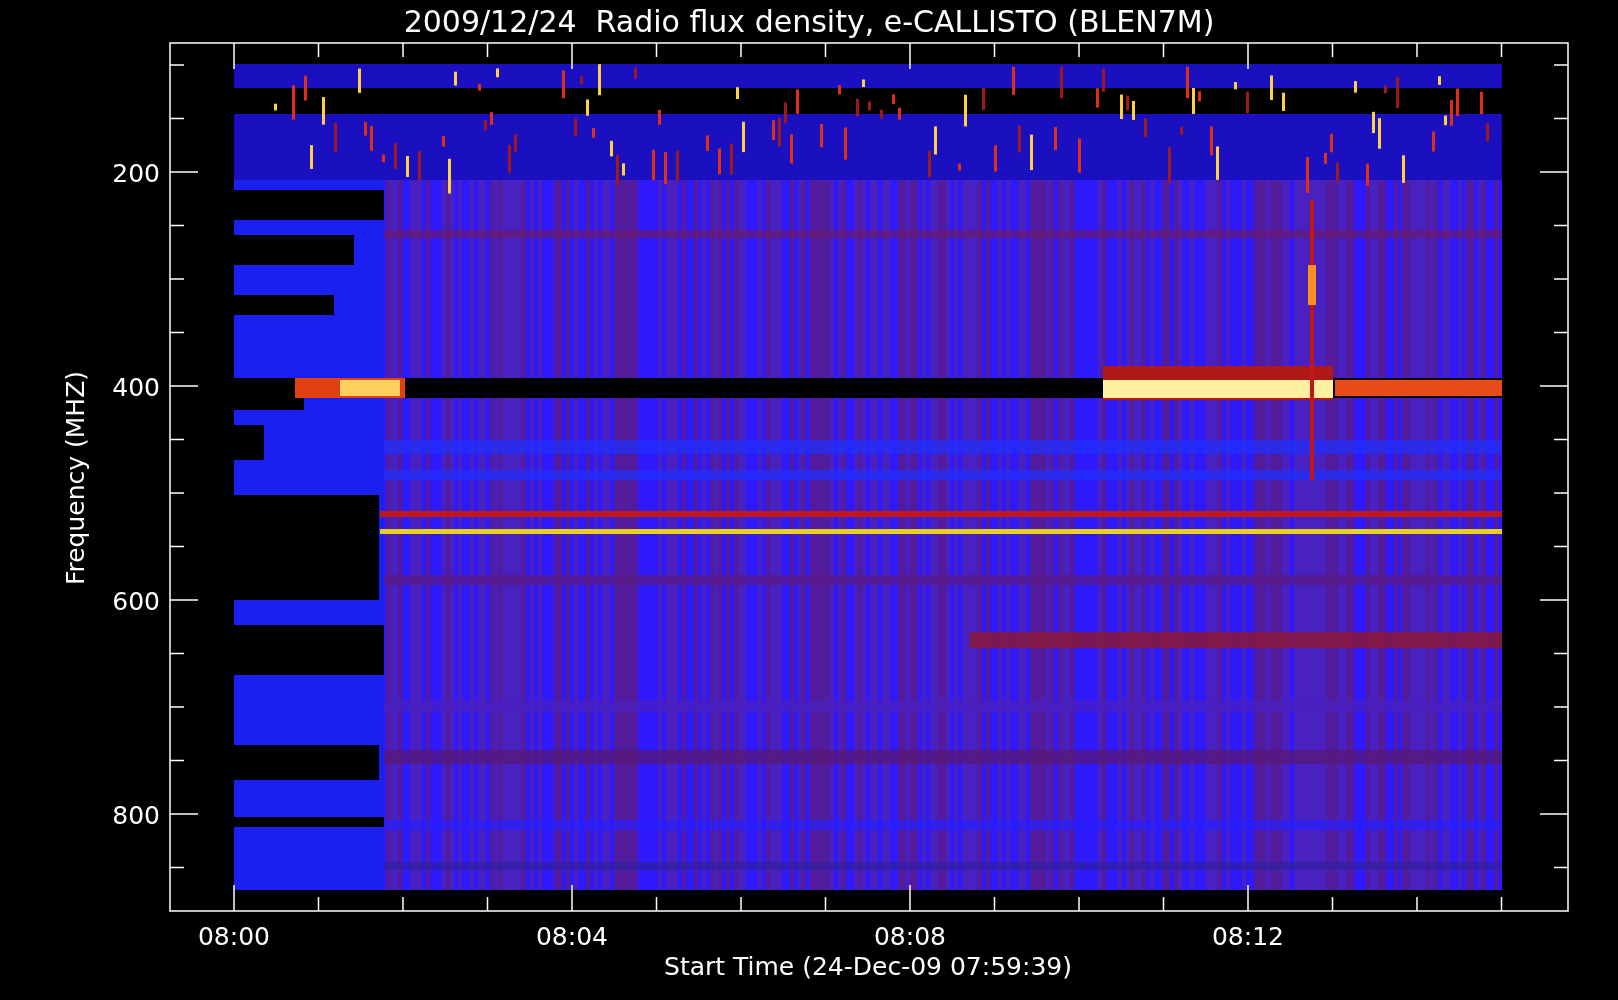 Image resolution: width=1618 pixels, height=1000 pixels. Describe the element at coordinates (136, 387) in the screenshot. I see `axis-tick-label: 400` at that location.